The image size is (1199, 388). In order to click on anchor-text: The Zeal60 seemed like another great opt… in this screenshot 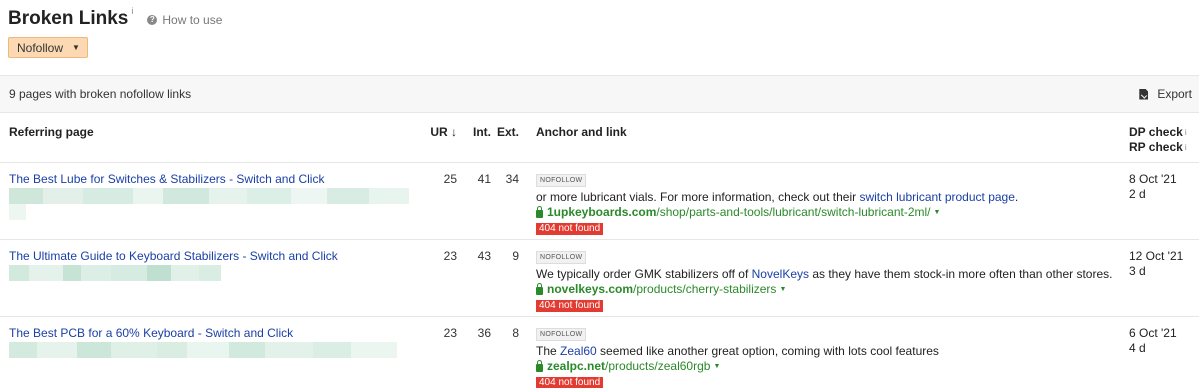, I will do `click(737, 350)`.